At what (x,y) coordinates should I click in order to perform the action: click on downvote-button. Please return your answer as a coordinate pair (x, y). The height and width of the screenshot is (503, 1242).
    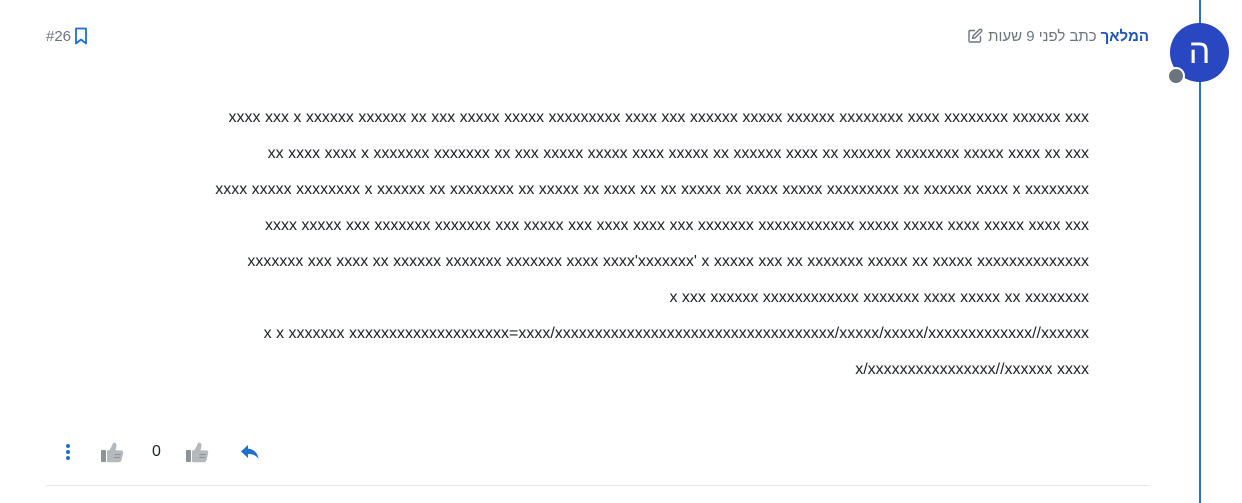
    Looking at the image, I should click on (113, 452).